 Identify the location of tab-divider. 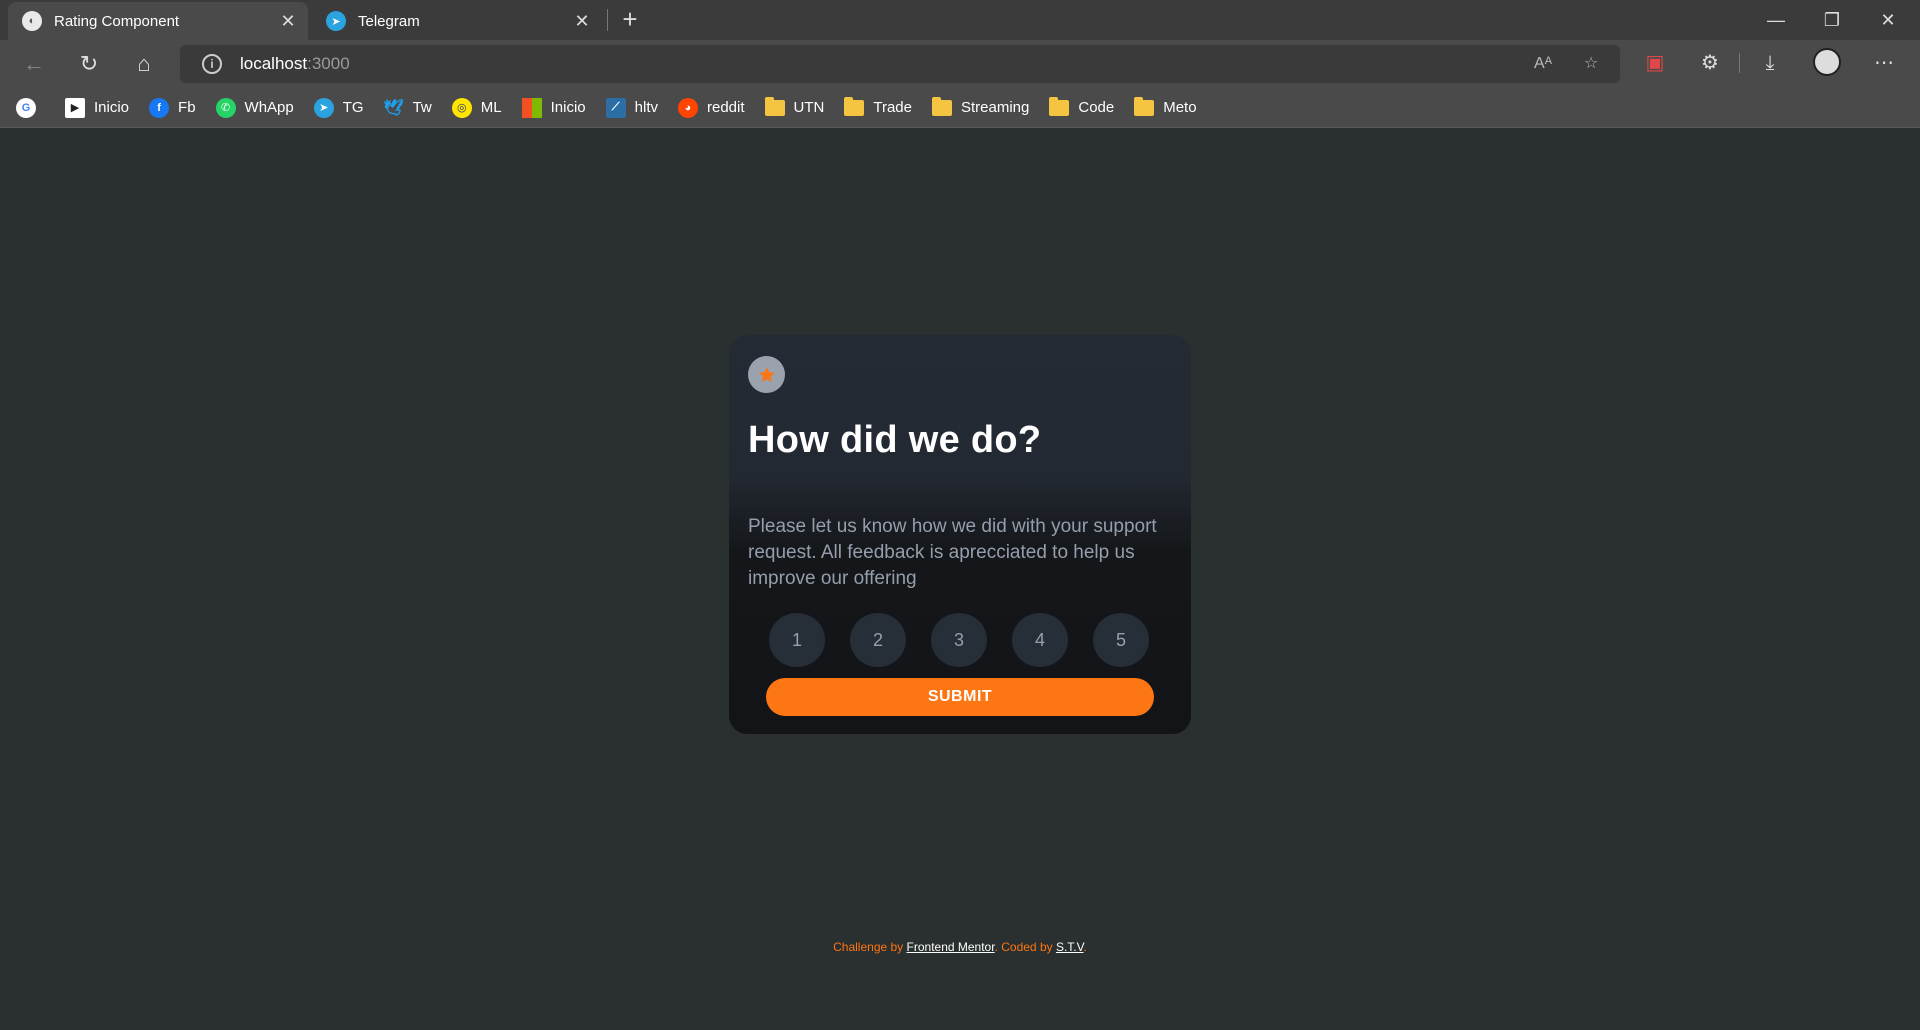
(607, 20).